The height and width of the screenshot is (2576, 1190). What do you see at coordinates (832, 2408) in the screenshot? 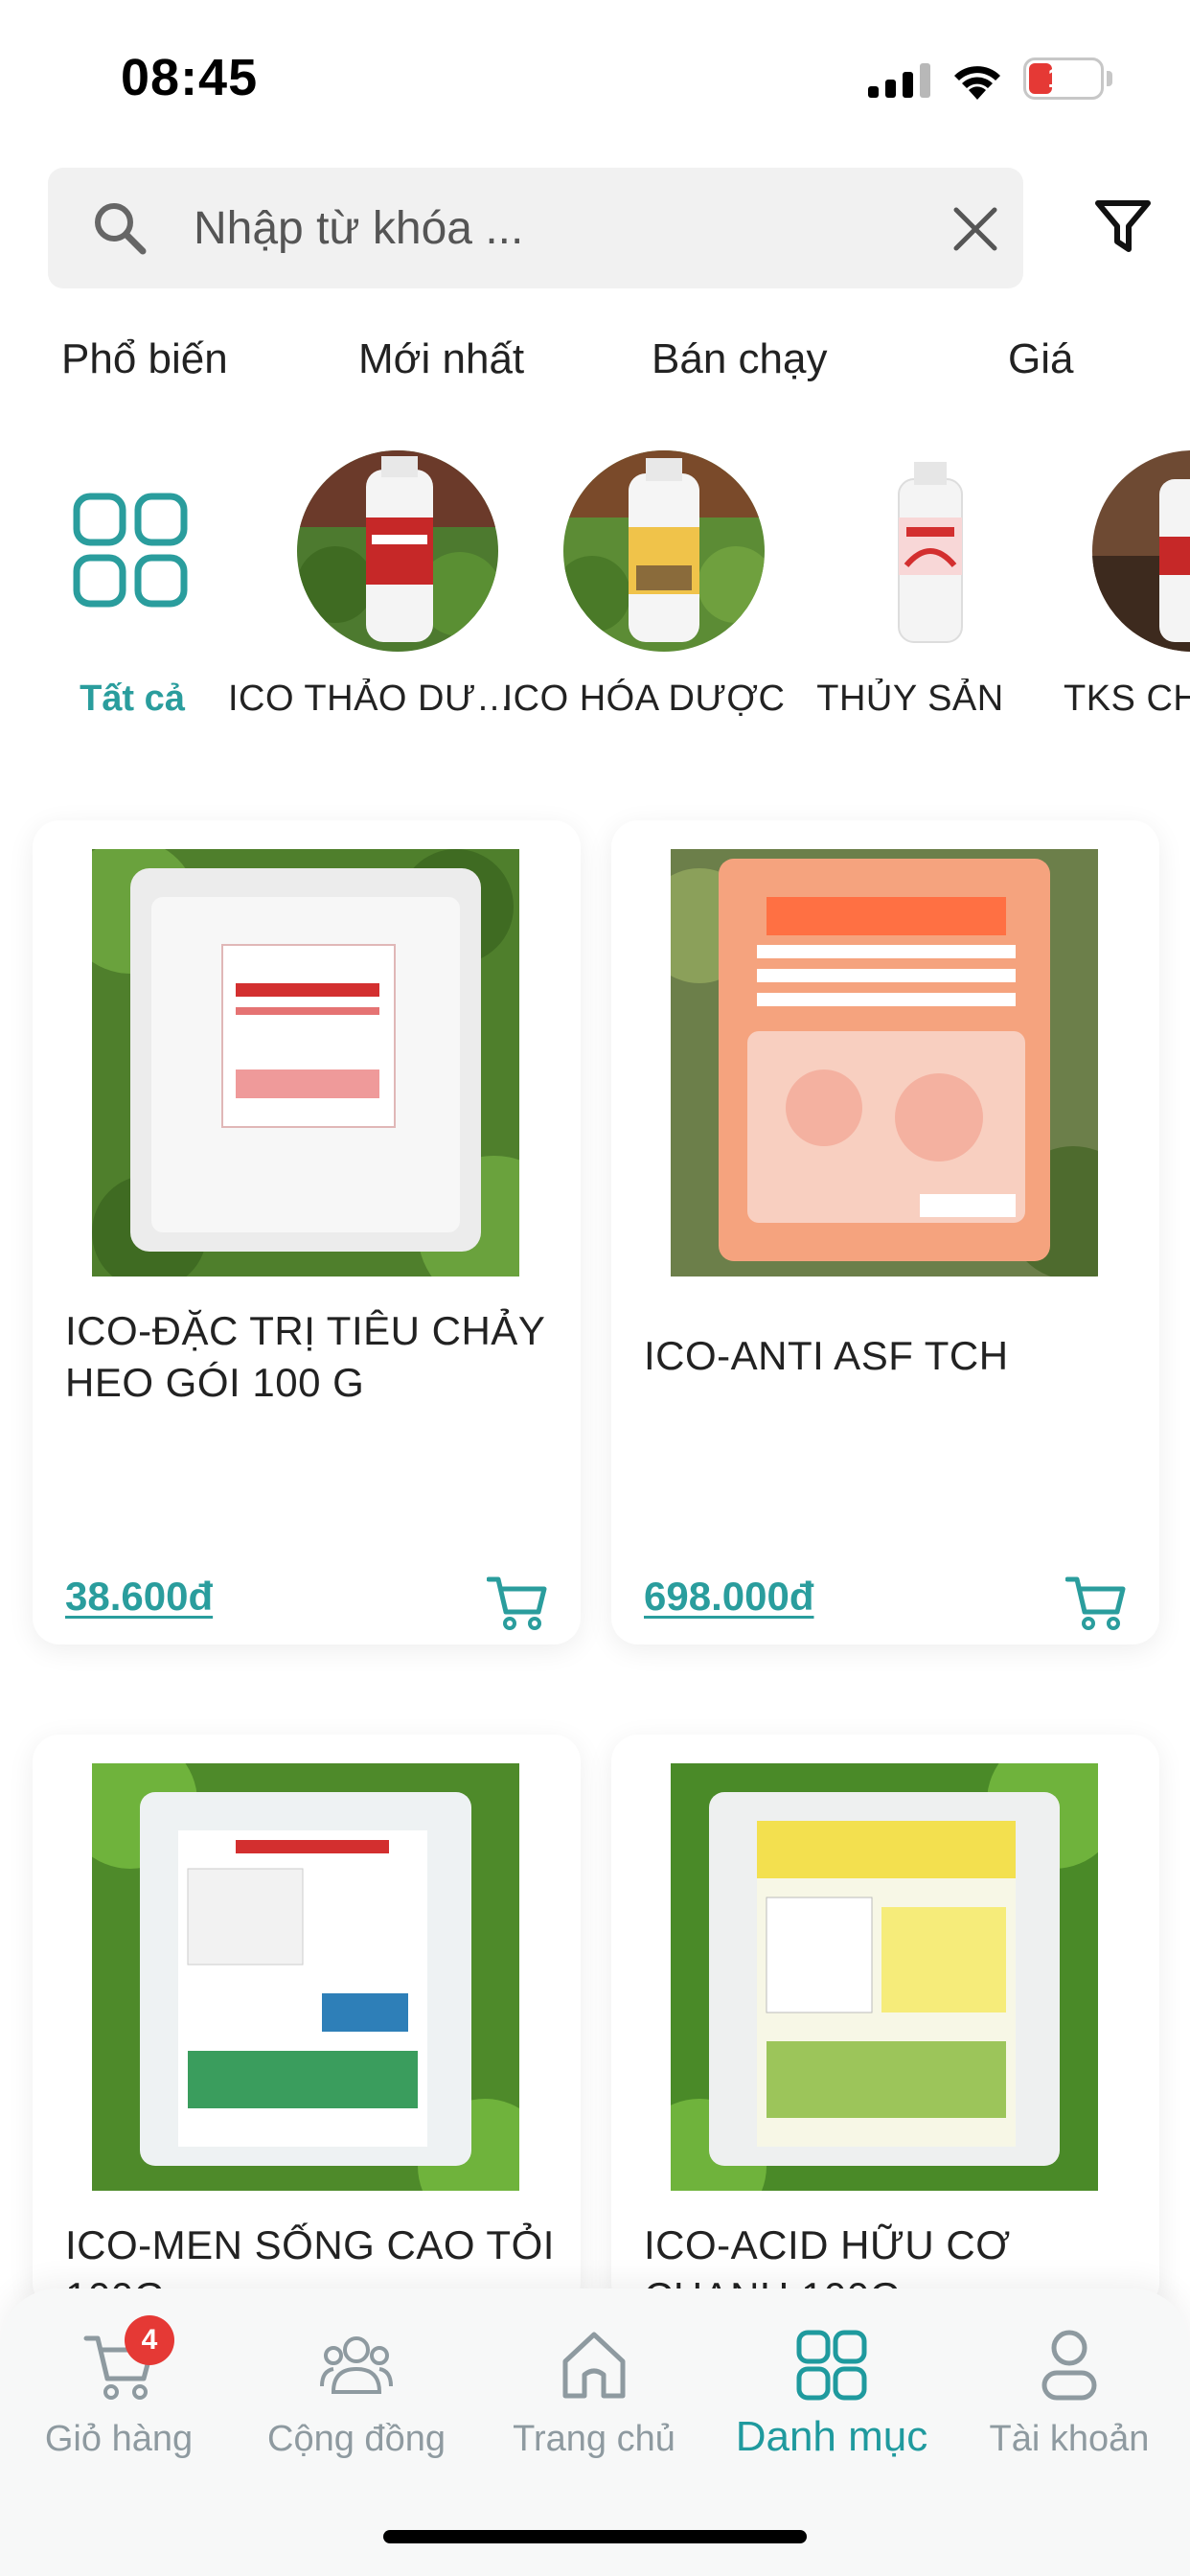
I see `nav-catalog: Danh mục` at bounding box center [832, 2408].